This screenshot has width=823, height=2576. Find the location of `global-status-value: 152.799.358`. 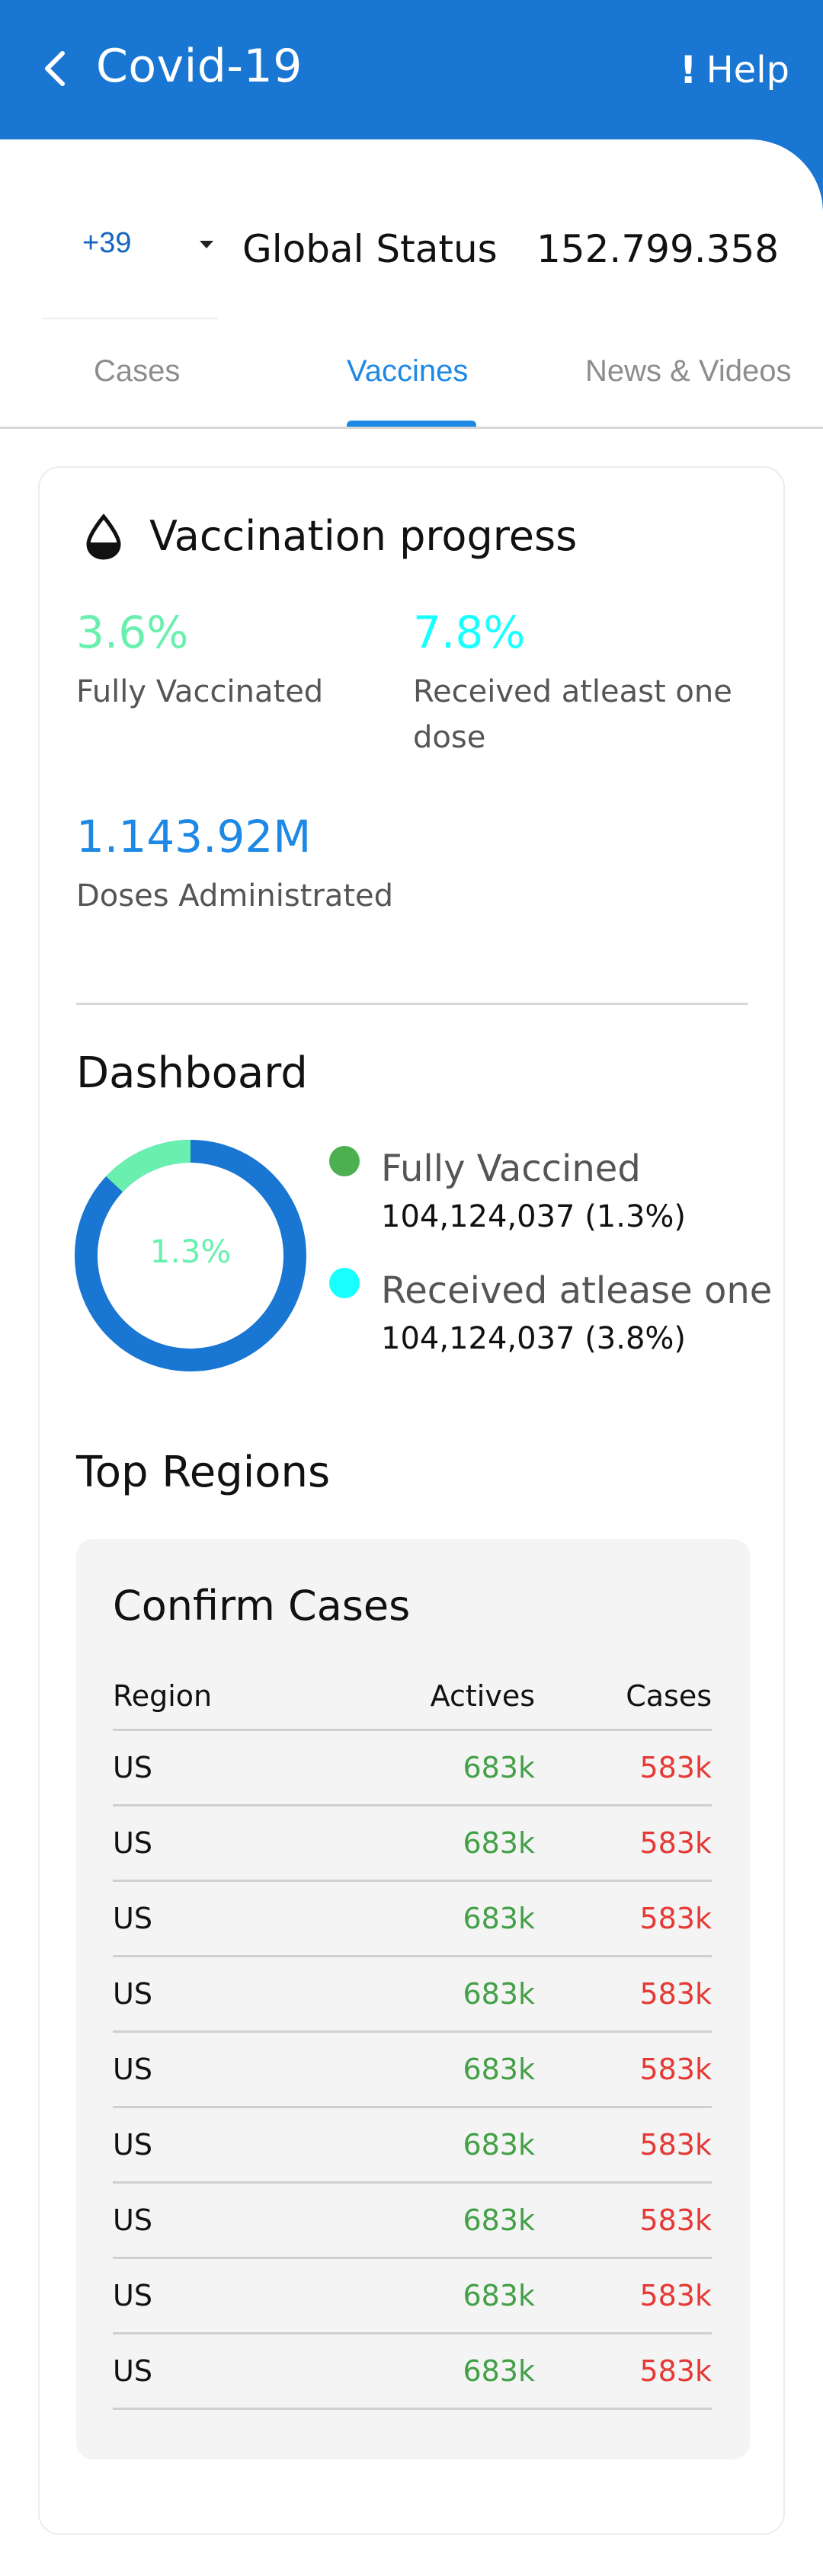

global-status-value: 152.799.358 is located at coordinates (658, 249).